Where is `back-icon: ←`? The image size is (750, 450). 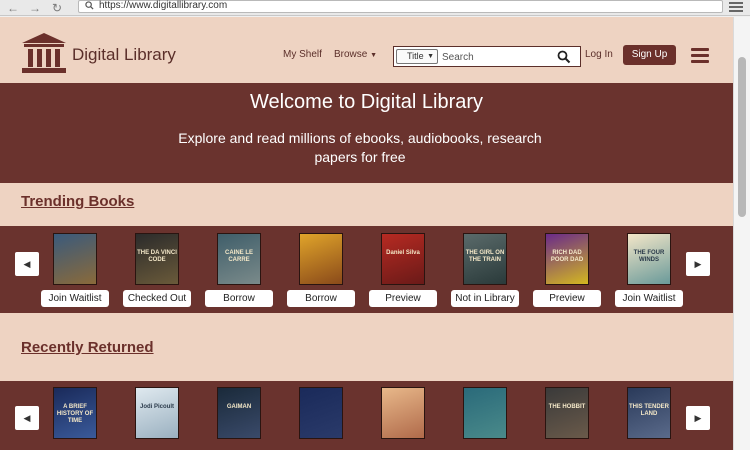 back-icon: ← is located at coordinates (13, 8).